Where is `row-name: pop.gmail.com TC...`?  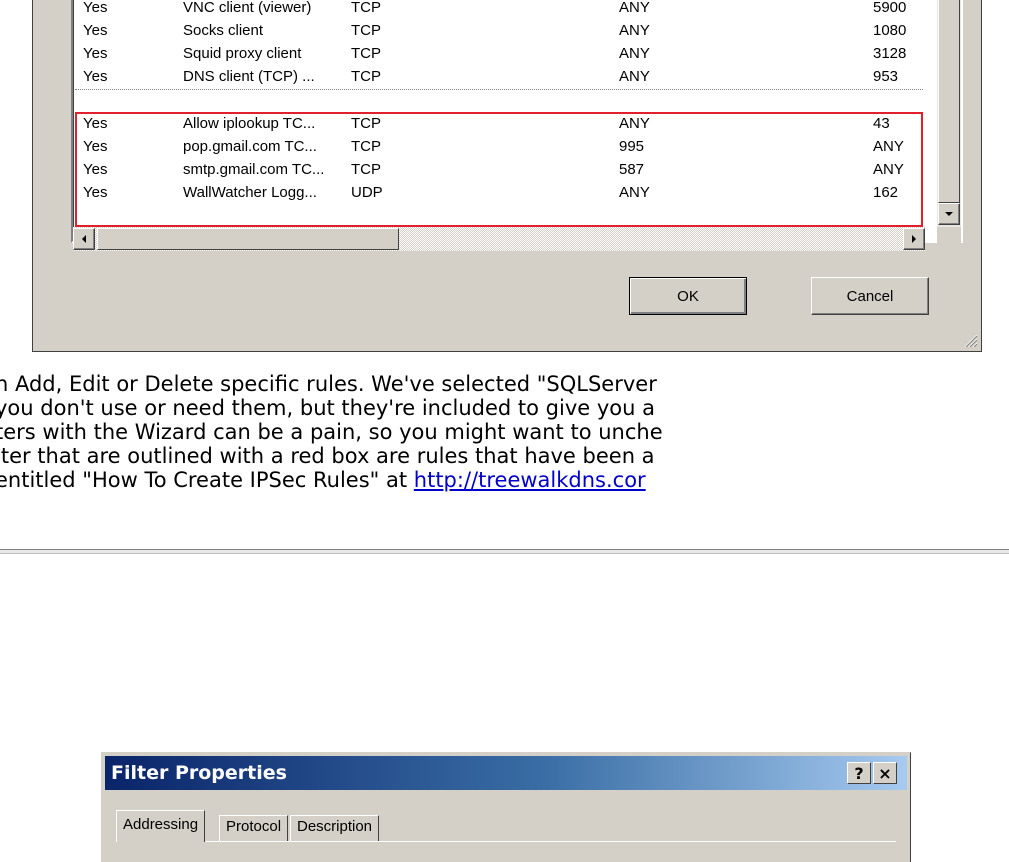 row-name: pop.gmail.com TC... is located at coordinates (250, 146).